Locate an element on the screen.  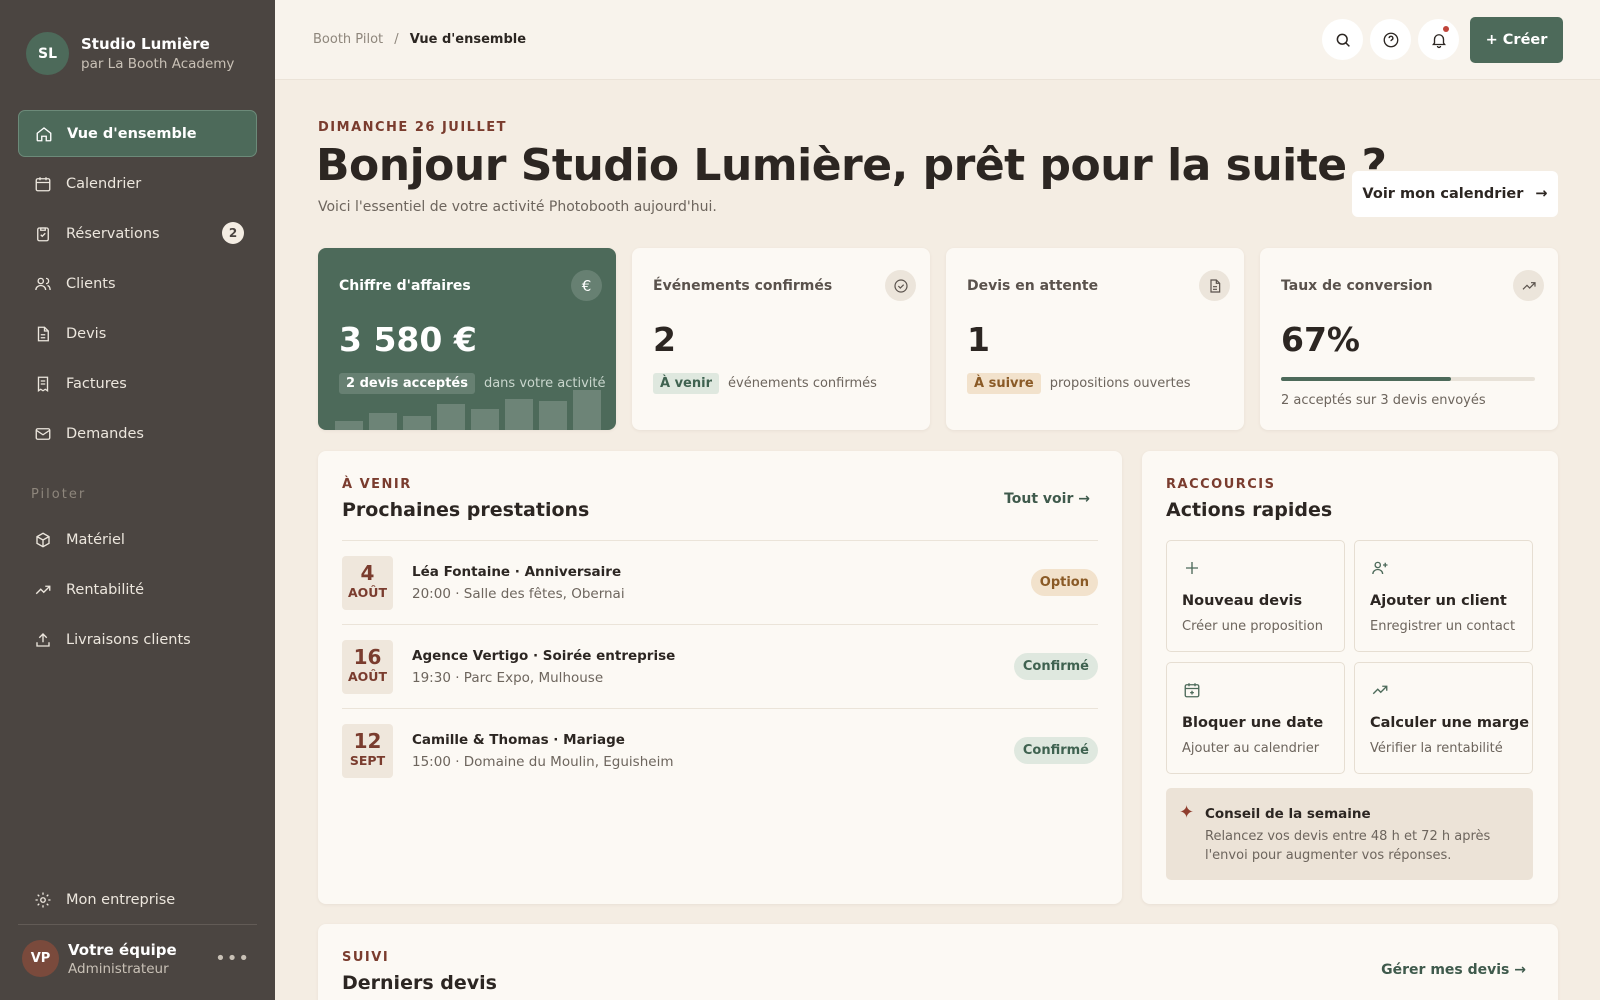
sidebar-item-mon-entreprise: Mon entreprise is located at coordinates (137, 899).